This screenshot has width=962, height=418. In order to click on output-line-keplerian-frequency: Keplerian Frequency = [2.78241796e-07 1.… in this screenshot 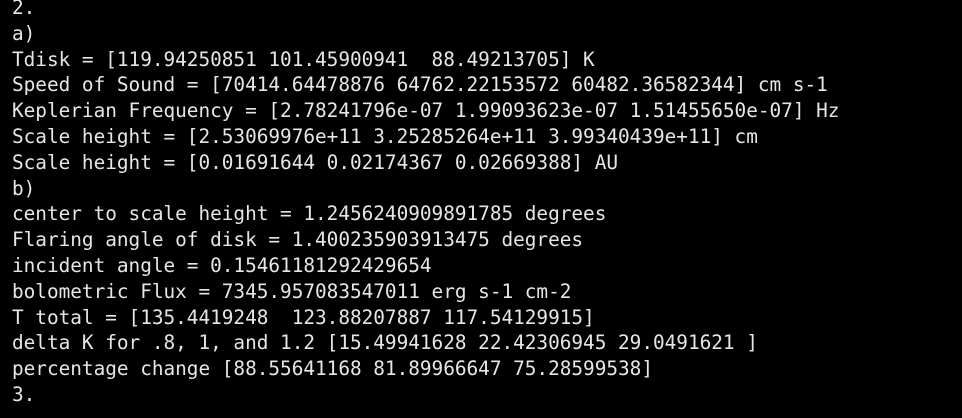, I will do `click(426, 111)`.